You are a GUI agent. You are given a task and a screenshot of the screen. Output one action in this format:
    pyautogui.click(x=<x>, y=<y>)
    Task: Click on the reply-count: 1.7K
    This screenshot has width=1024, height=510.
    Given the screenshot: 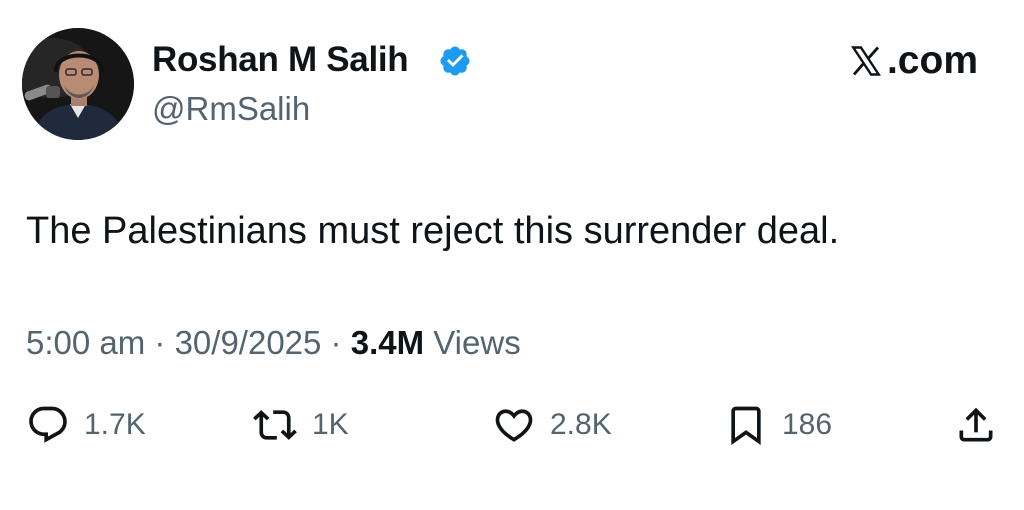 What is the action you would take?
    pyautogui.click(x=115, y=424)
    